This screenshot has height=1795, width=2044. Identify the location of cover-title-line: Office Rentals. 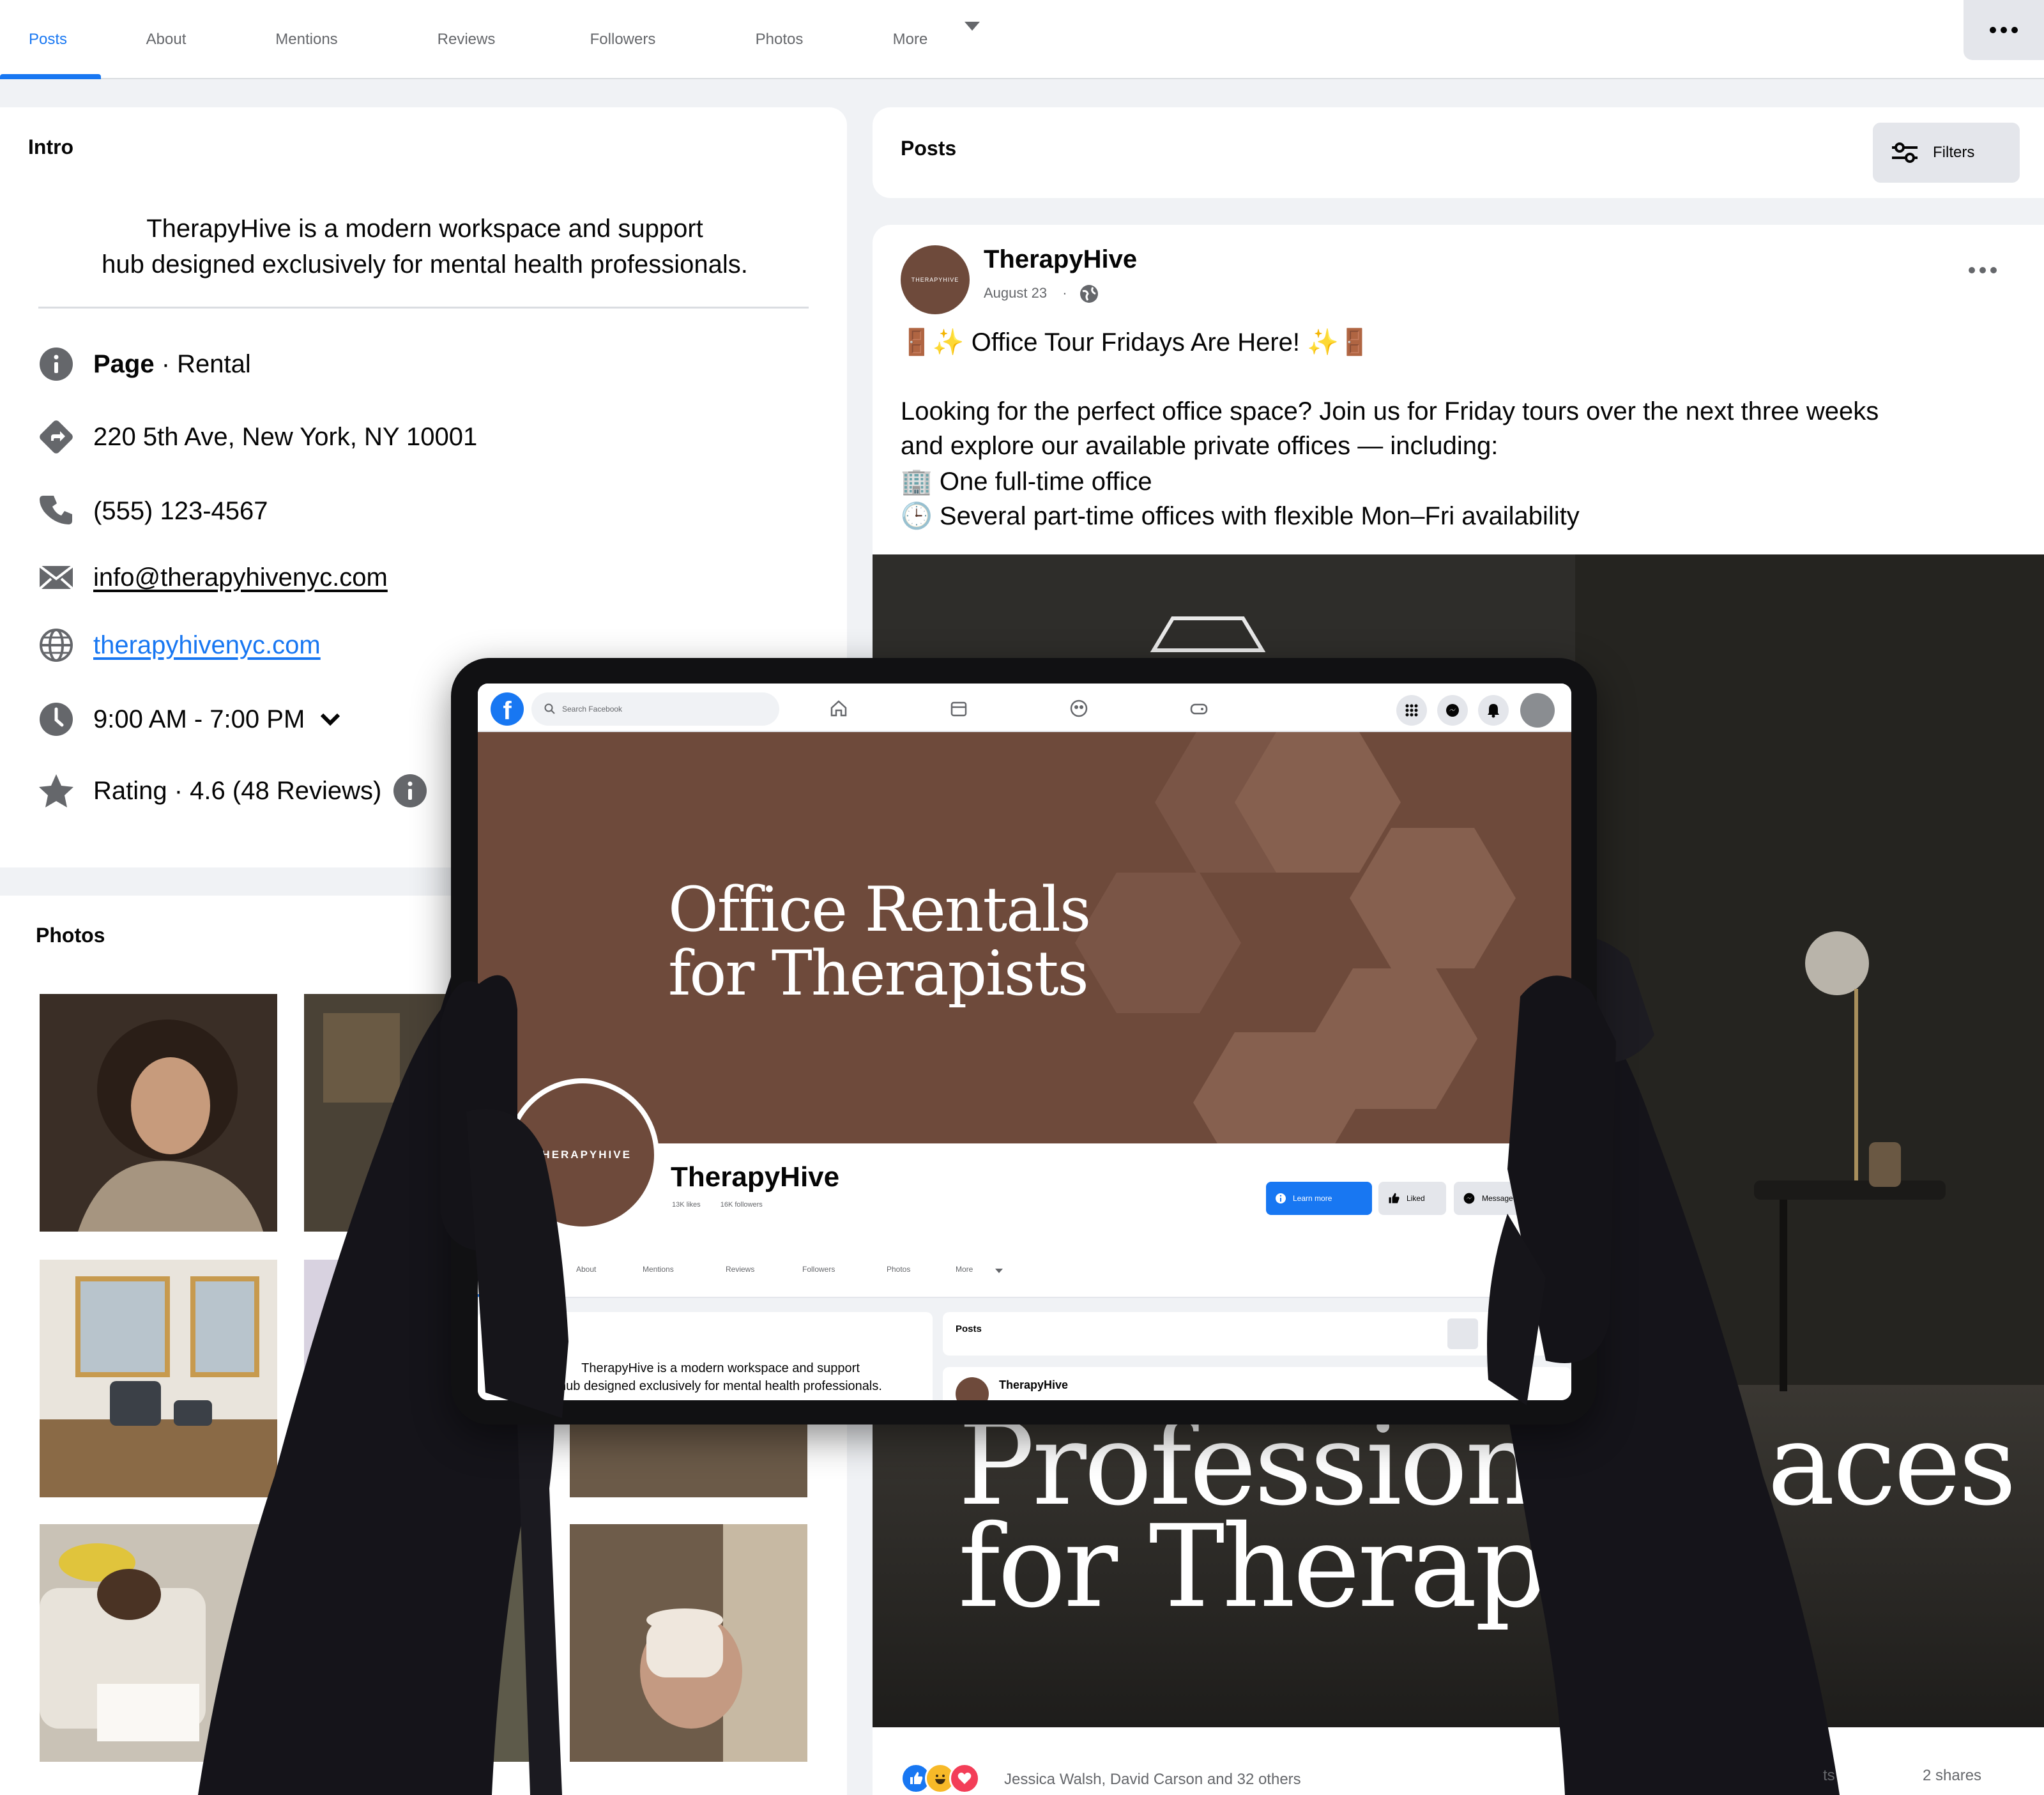
(879, 909).